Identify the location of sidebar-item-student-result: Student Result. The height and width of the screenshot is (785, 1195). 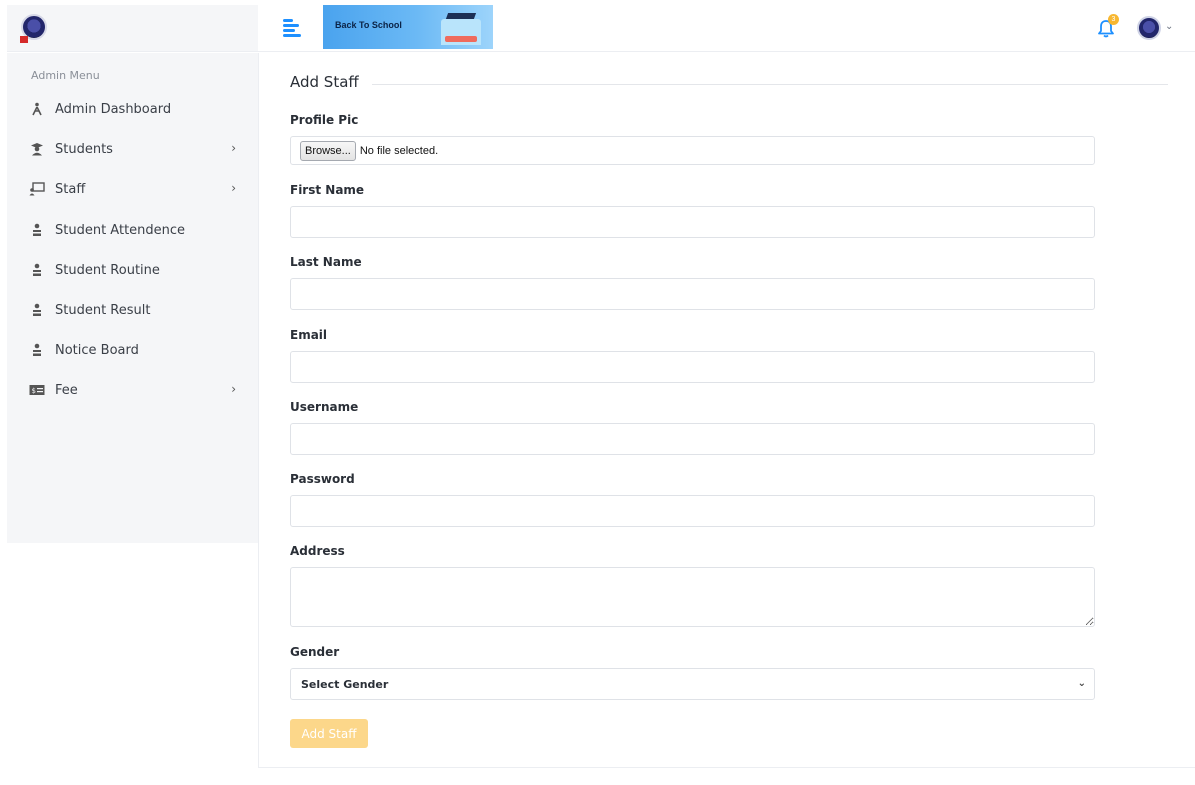
(132, 310).